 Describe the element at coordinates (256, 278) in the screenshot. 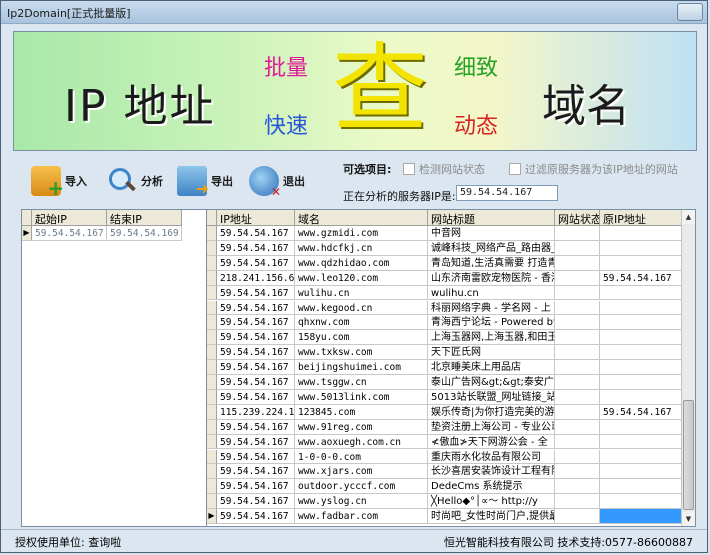

I see `table-cell-ip: 218.241.156.68` at that location.